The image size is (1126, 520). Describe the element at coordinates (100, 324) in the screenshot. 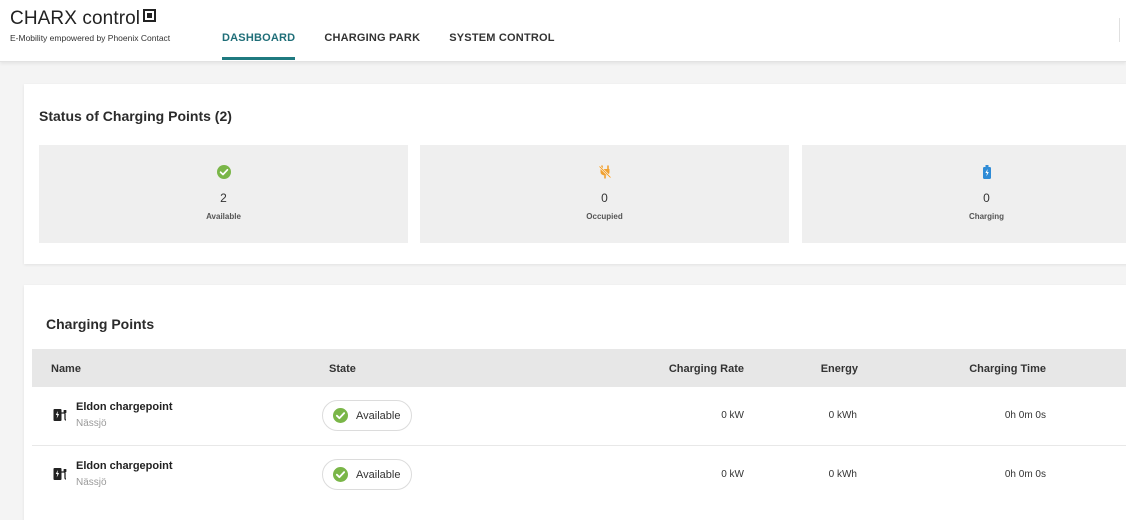

I see `charging-points-title: Charging Points` at that location.